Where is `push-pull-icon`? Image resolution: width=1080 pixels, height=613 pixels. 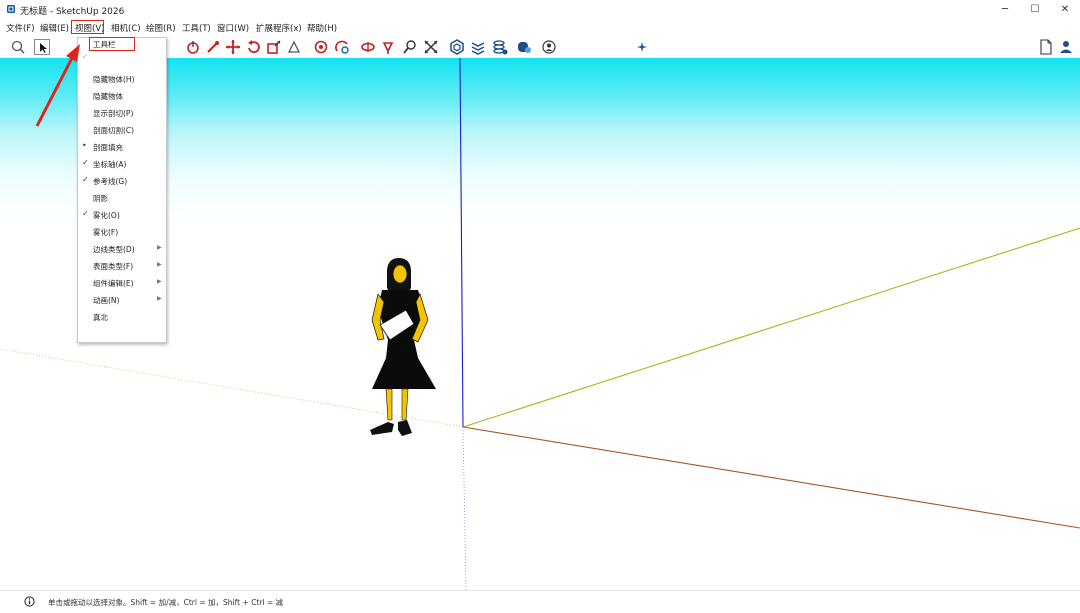 push-pull-icon is located at coordinates (193, 47).